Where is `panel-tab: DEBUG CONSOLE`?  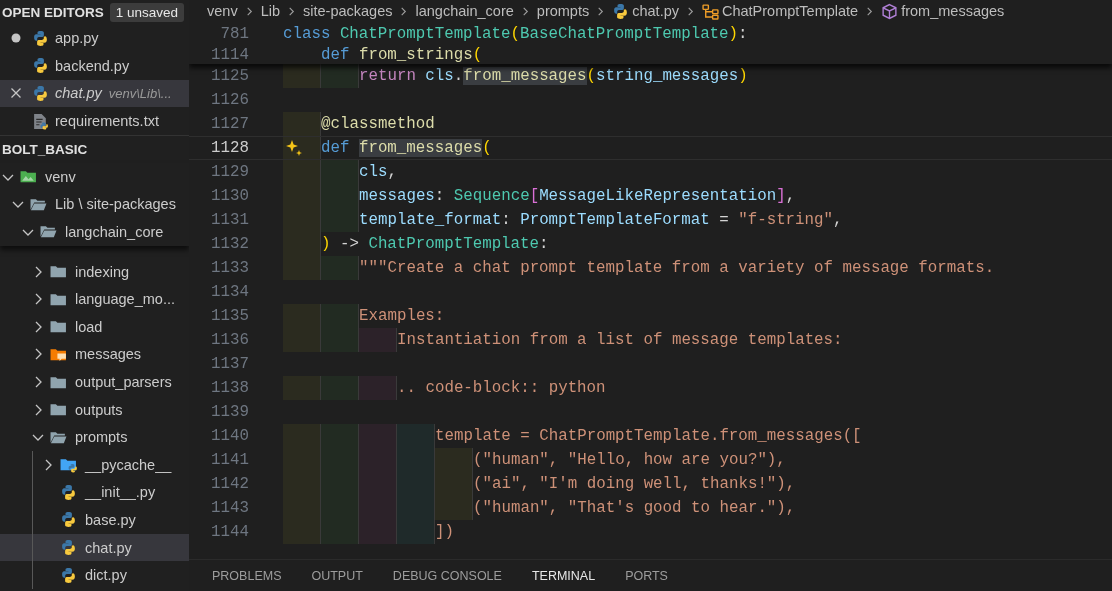 panel-tab: DEBUG CONSOLE is located at coordinates (447, 575).